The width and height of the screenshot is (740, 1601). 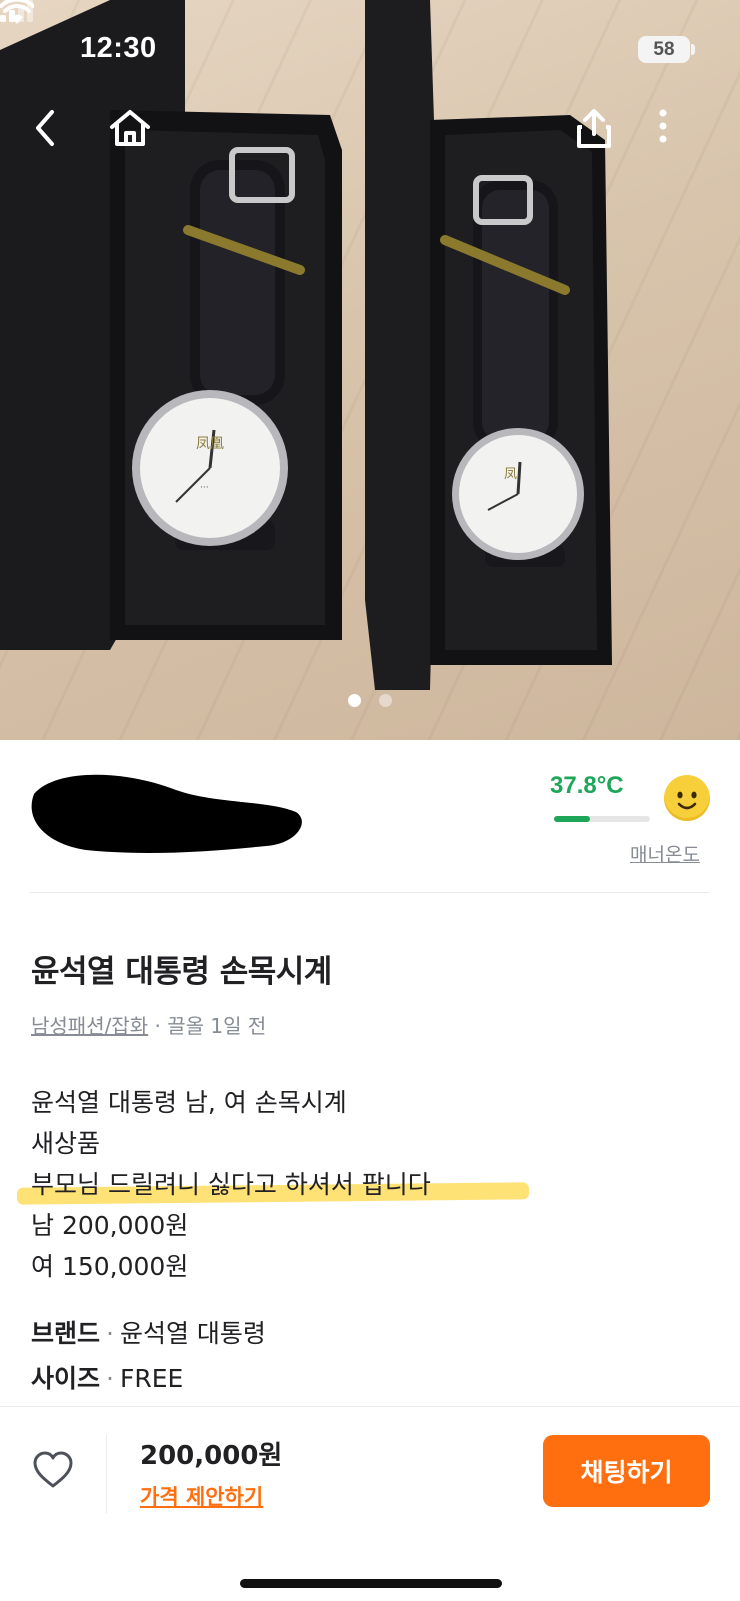 I want to click on product-title: 윤석열 대통령 손목시계, so click(x=181, y=972).